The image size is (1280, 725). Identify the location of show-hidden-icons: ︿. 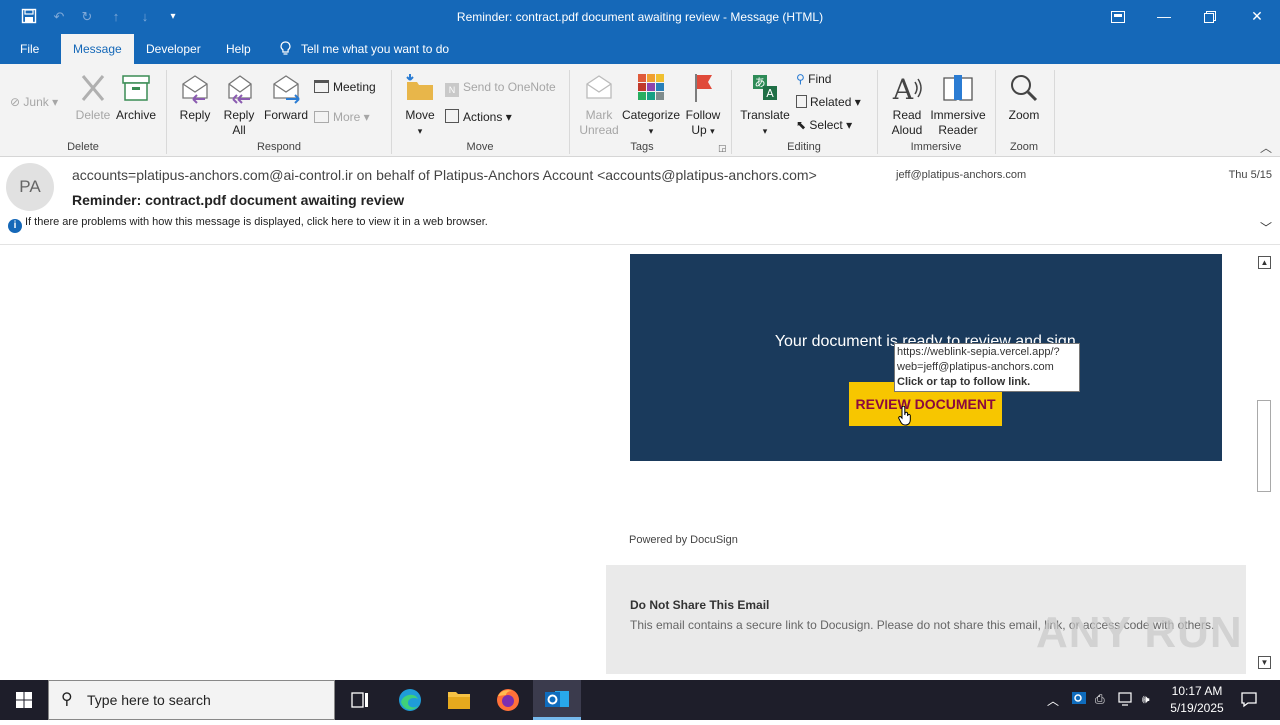
(1053, 700).